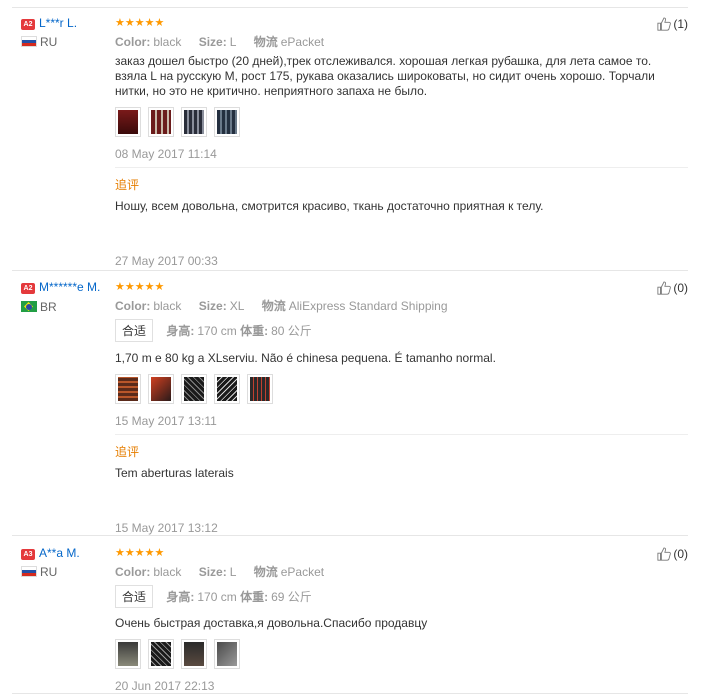  Describe the element at coordinates (166, 528) in the screenshot. I see `followup-date: 15 May 2017 13:12` at that location.